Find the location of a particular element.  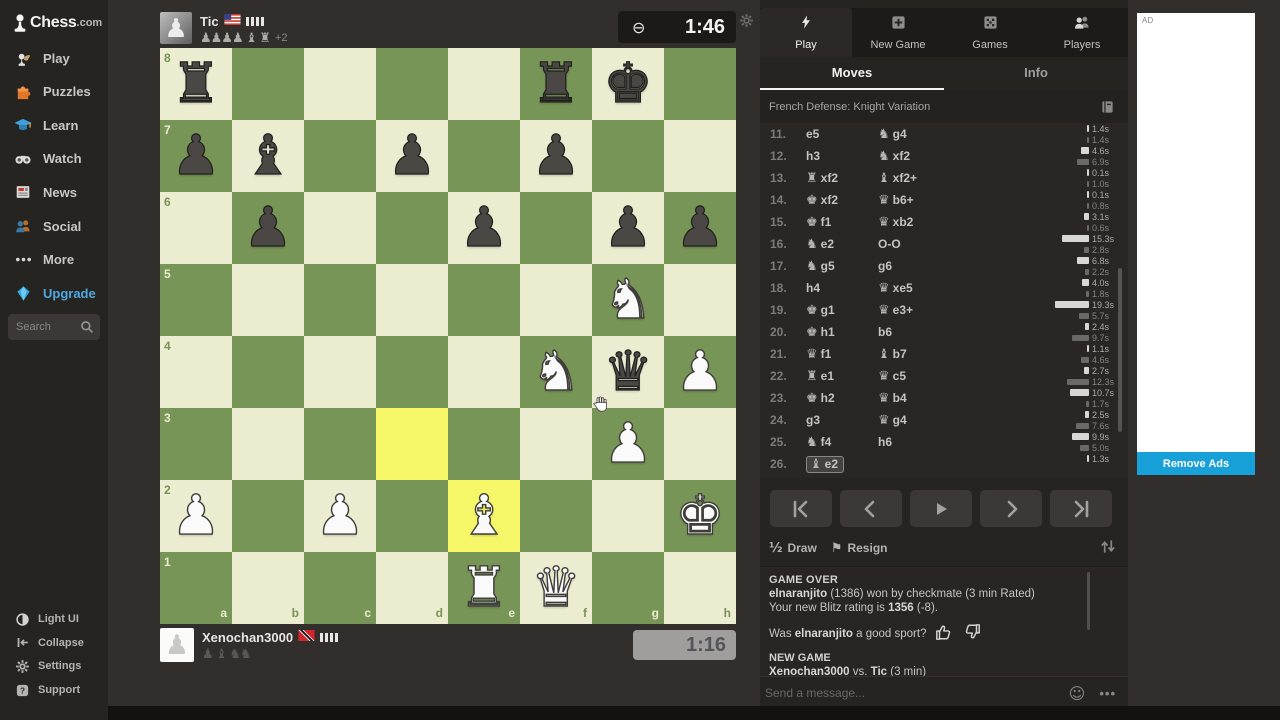

square-c5 is located at coordinates (340, 300).